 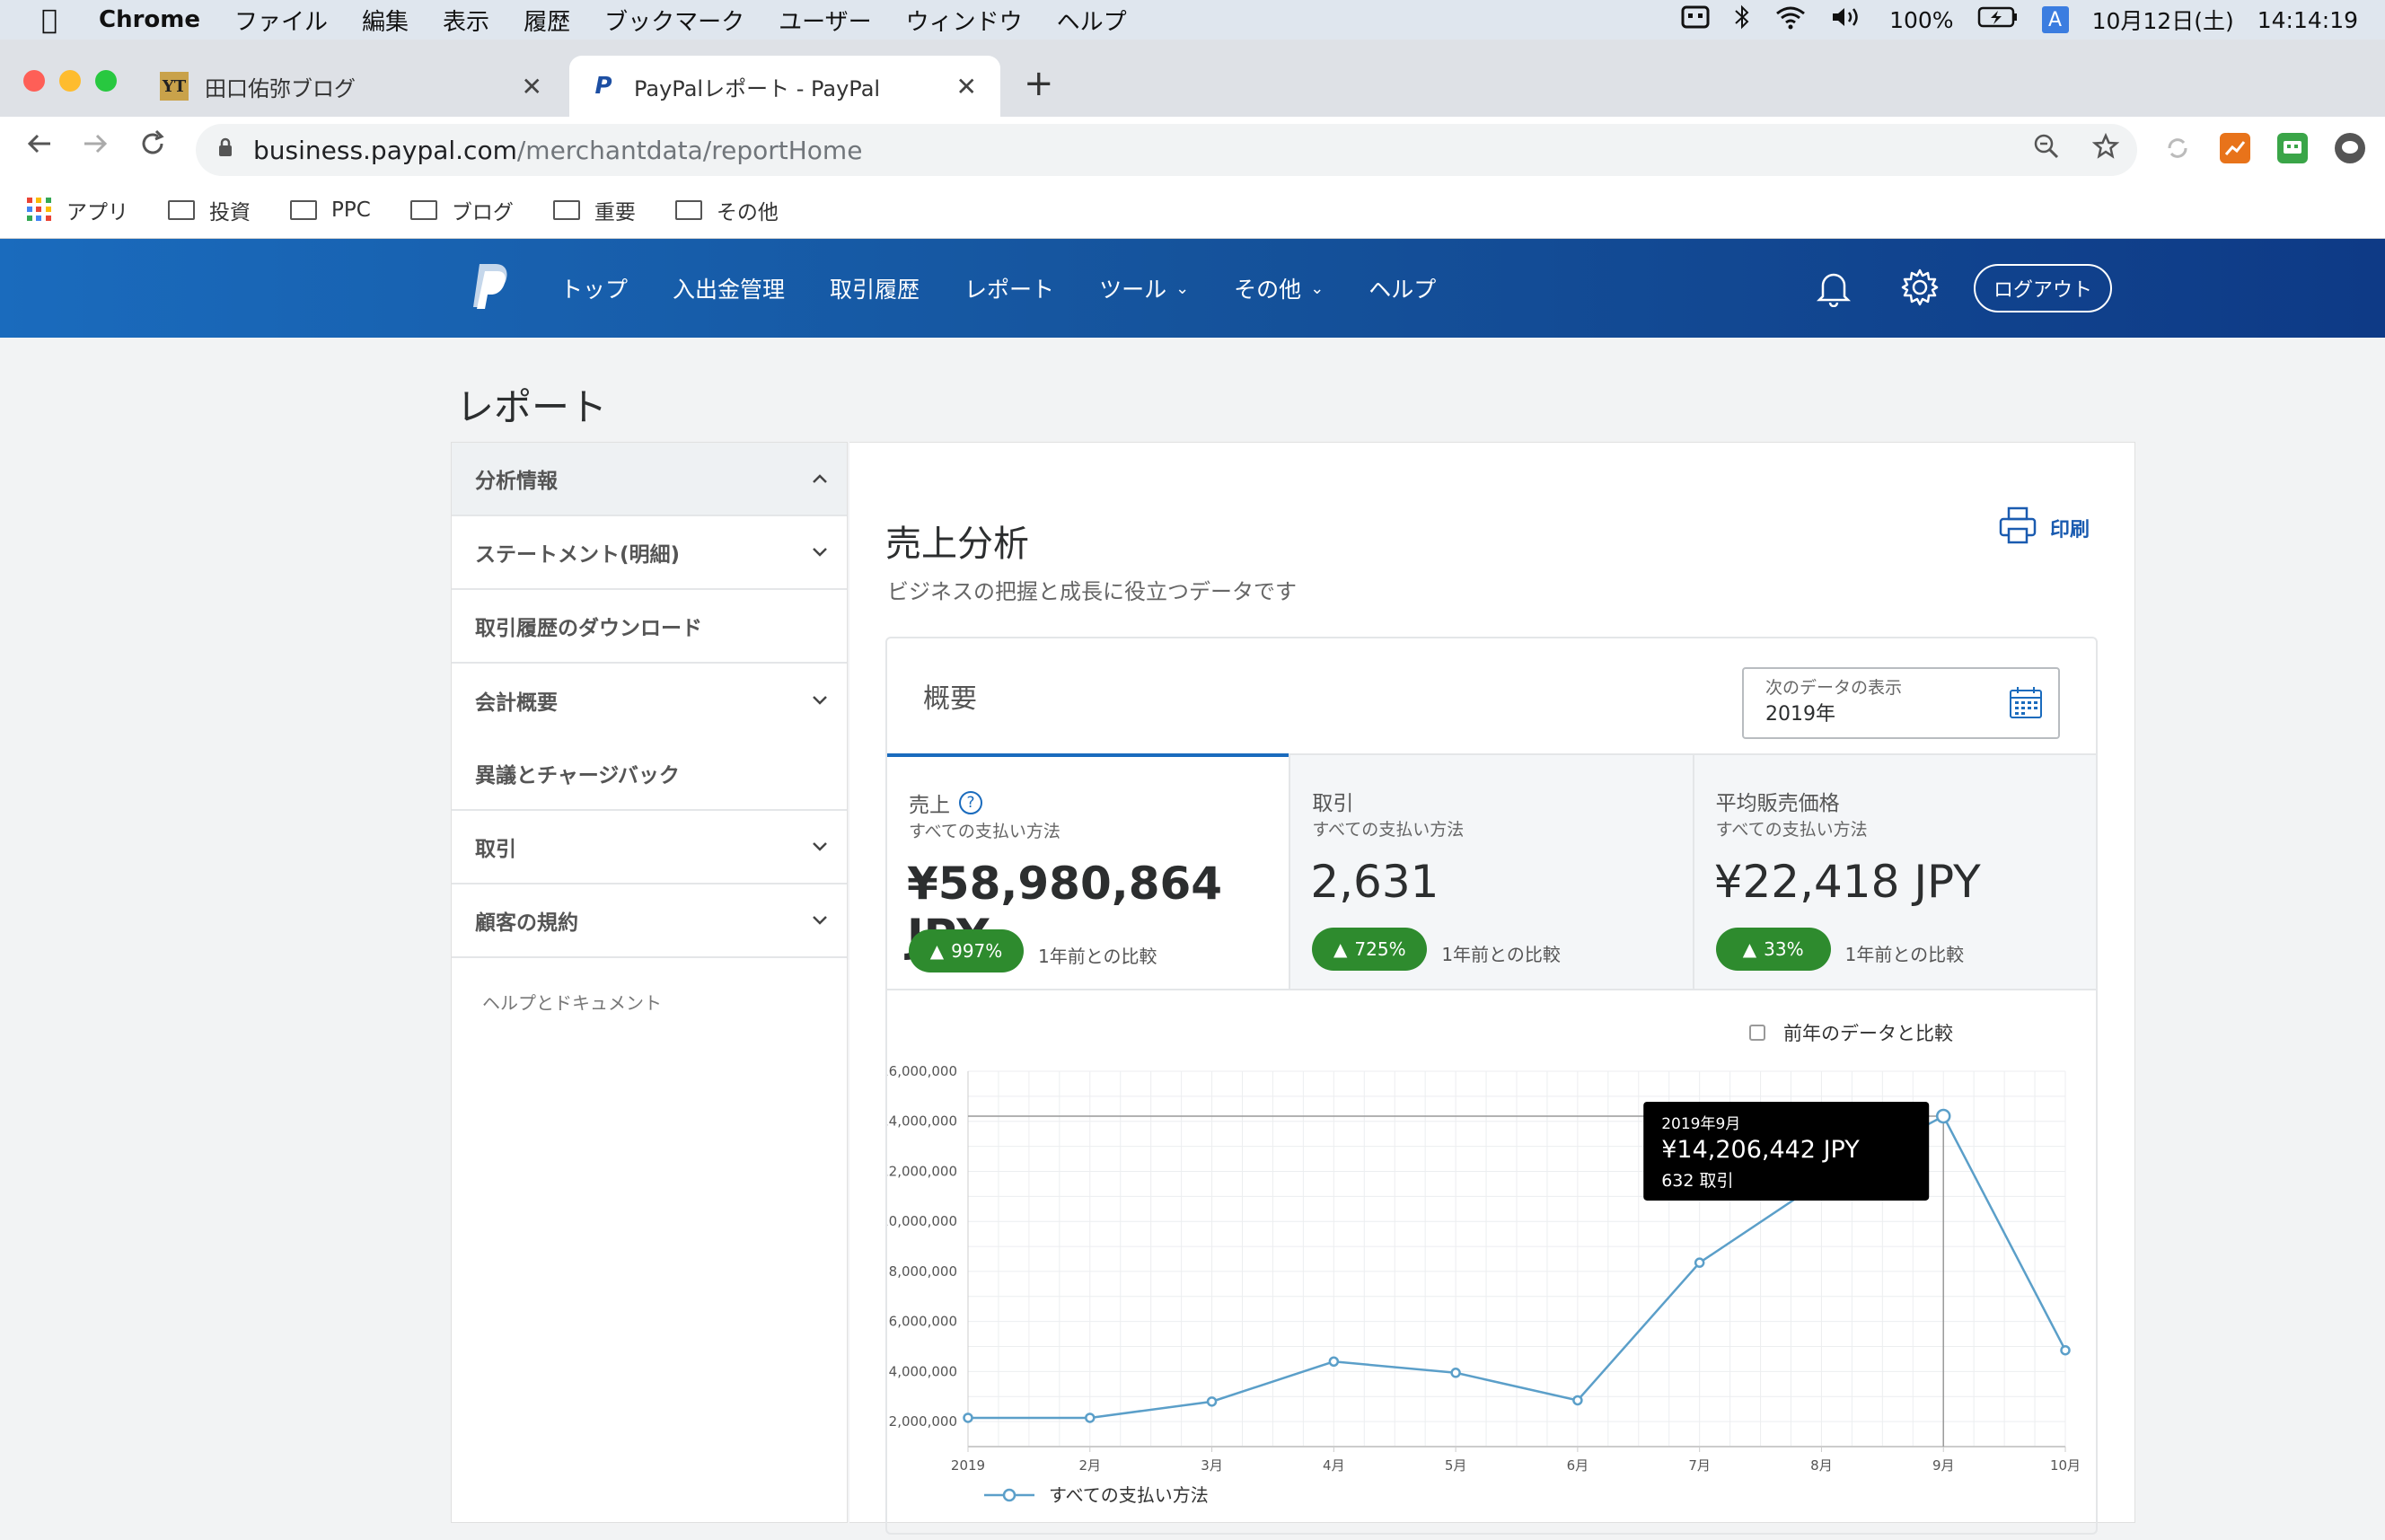 I want to click on x-tick-label: 7月, so click(x=1699, y=1465).